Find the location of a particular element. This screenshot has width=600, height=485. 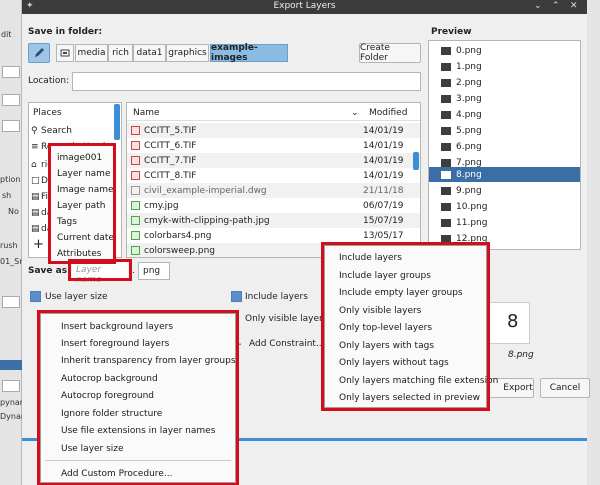

thumbnail-glyph: 8 is located at coordinates (513, 321).